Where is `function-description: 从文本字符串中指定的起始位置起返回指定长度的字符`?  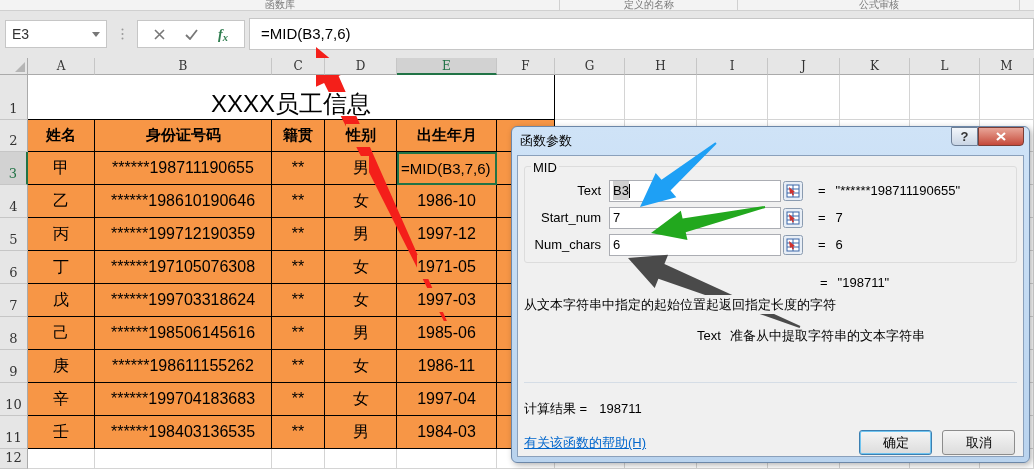 function-description: 从文本字符串中指定的起始位置起返回指定长度的字符 is located at coordinates (680, 304).